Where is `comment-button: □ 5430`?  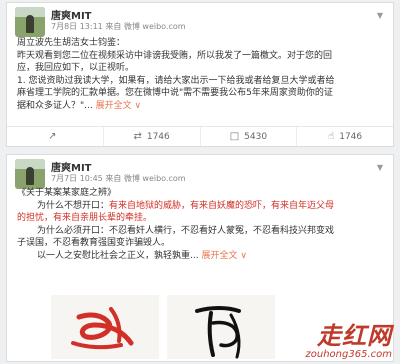 comment-button: □ 5430 is located at coordinates (249, 136).